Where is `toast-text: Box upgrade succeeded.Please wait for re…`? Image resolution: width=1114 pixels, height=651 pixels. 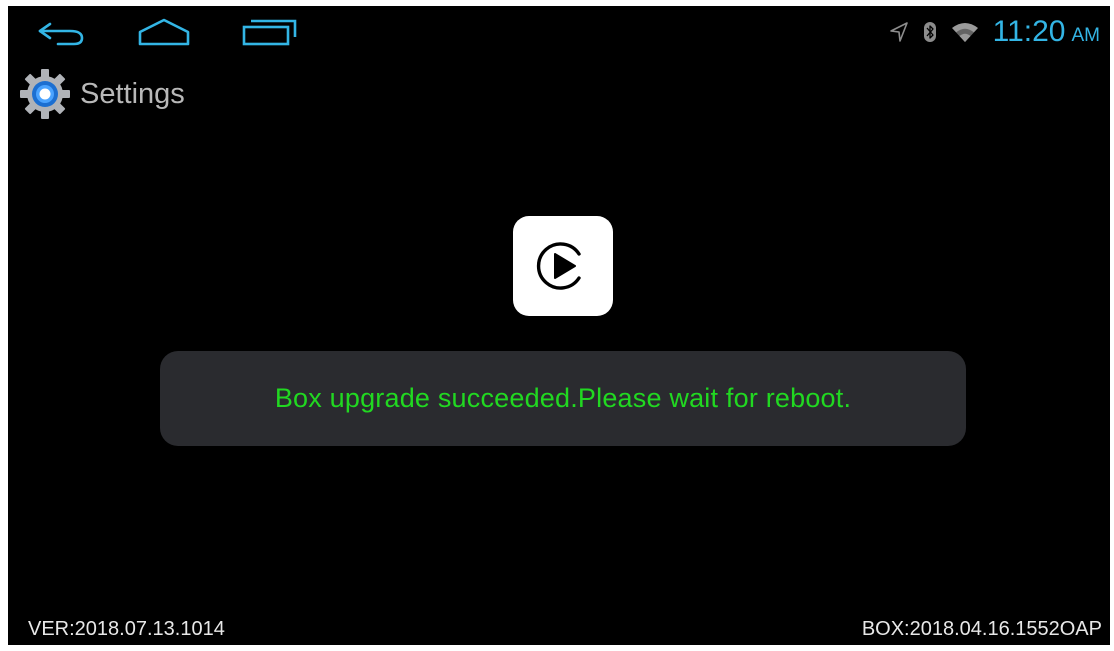 toast-text: Box upgrade succeeded.Please wait for re… is located at coordinates (563, 398).